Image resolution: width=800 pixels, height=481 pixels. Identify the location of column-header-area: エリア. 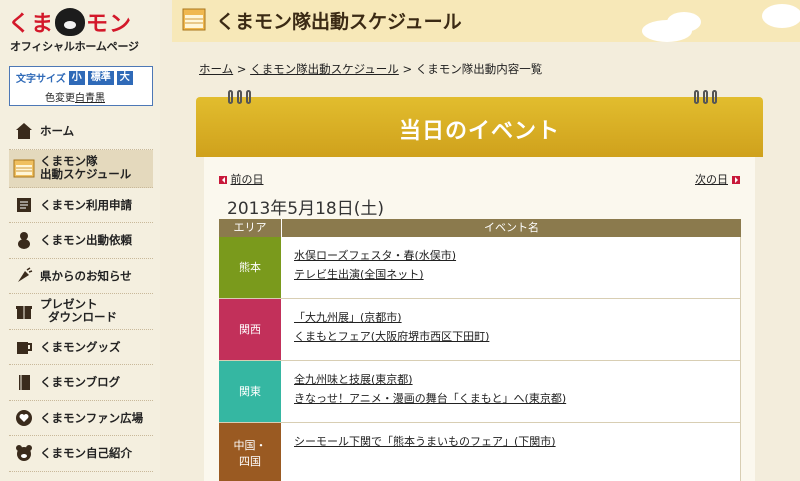
(250, 227).